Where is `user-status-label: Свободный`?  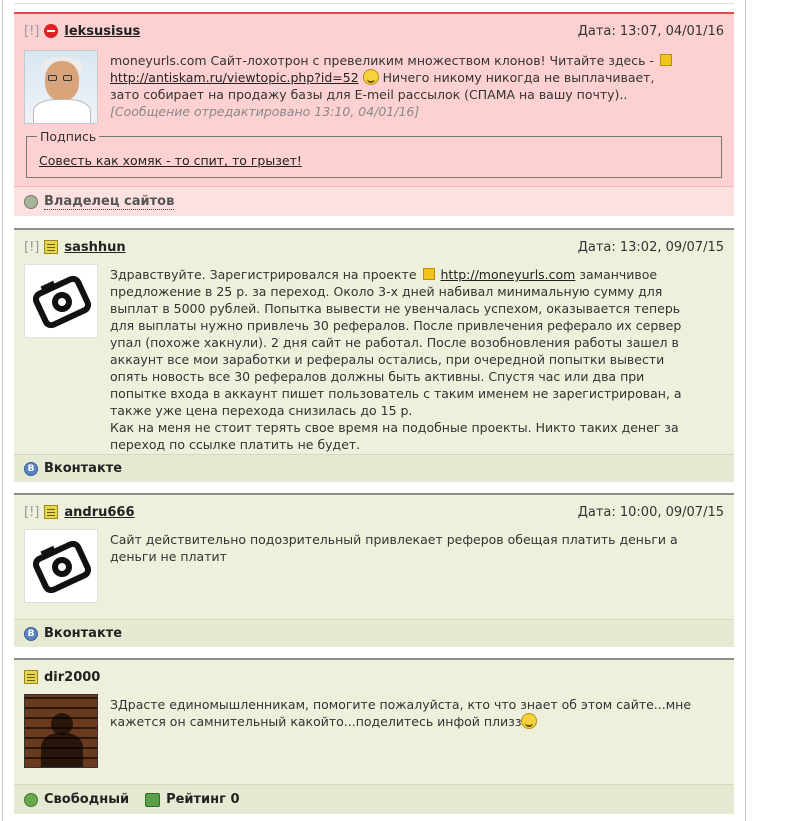 user-status-label: Свободный is located at coordinates (87, 799).